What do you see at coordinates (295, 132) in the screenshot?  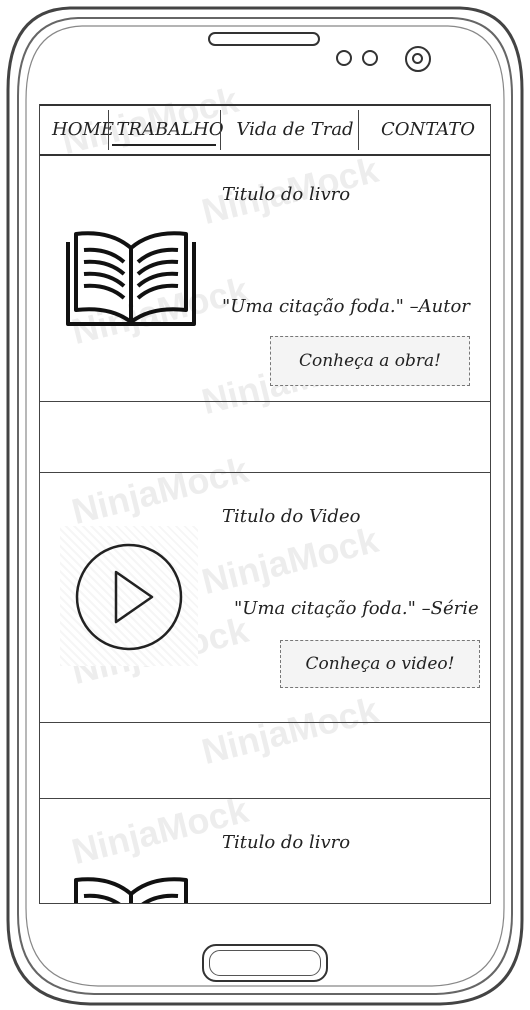 I see `nav-item-vida-de-trad: Vida de Trad` at bounding box center [295, 132].